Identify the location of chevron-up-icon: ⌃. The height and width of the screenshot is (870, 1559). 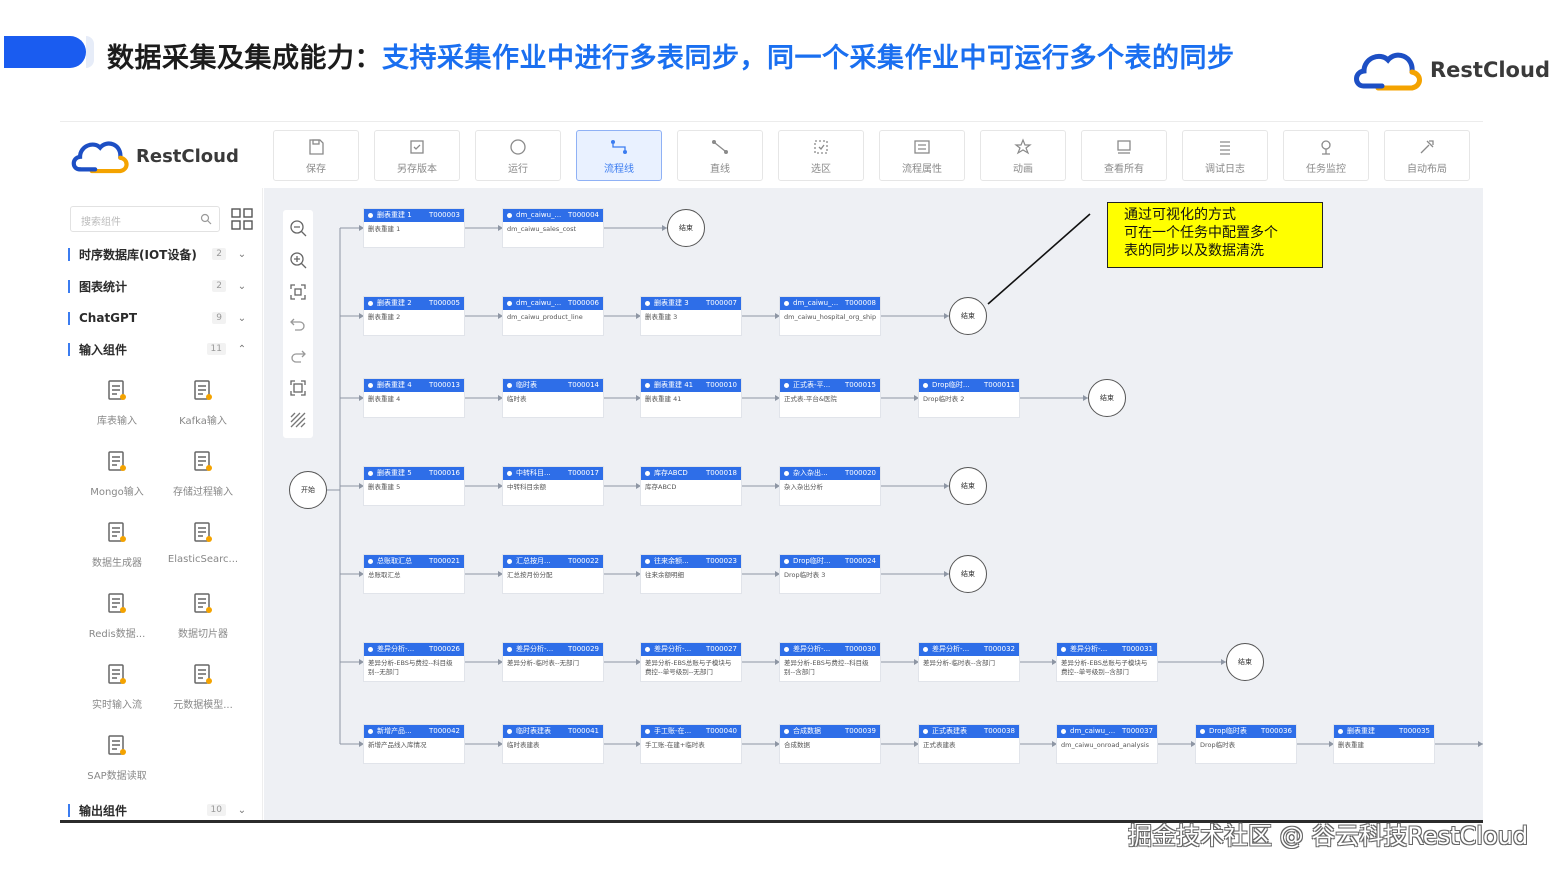
(242, 349).